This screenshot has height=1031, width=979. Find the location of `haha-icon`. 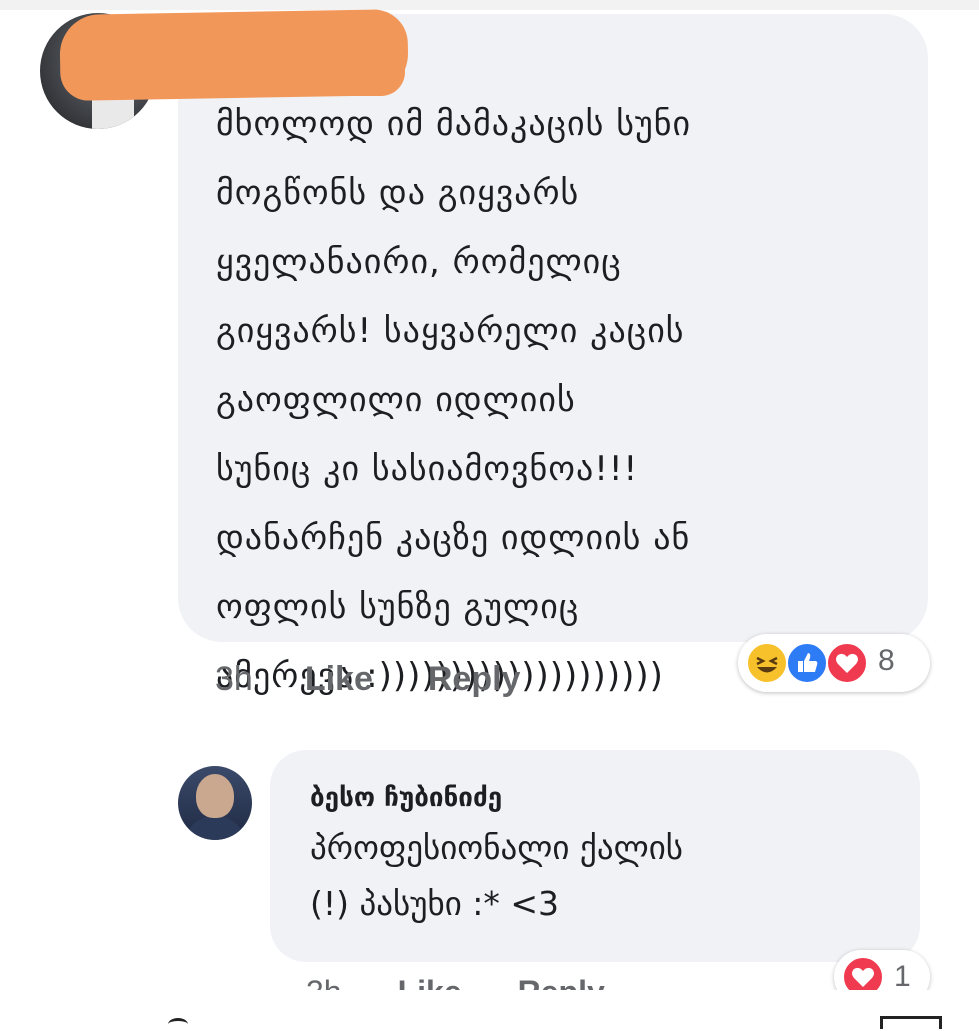

haha-icon is located at coordinates (767, 663).